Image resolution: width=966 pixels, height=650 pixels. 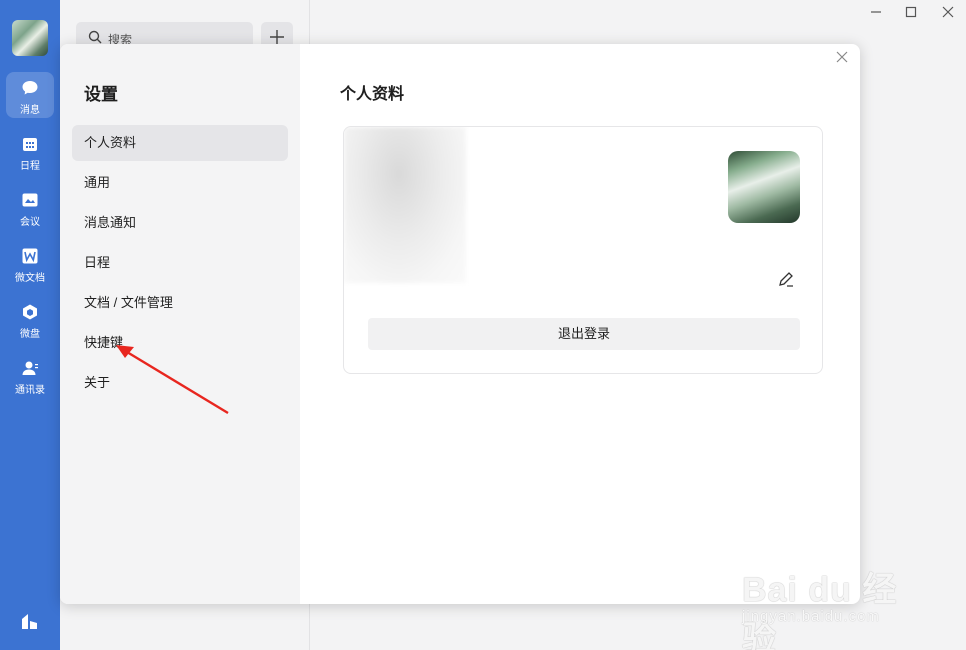 I want to click on rail-item-label: 微盘, so click(x=30, y=334).